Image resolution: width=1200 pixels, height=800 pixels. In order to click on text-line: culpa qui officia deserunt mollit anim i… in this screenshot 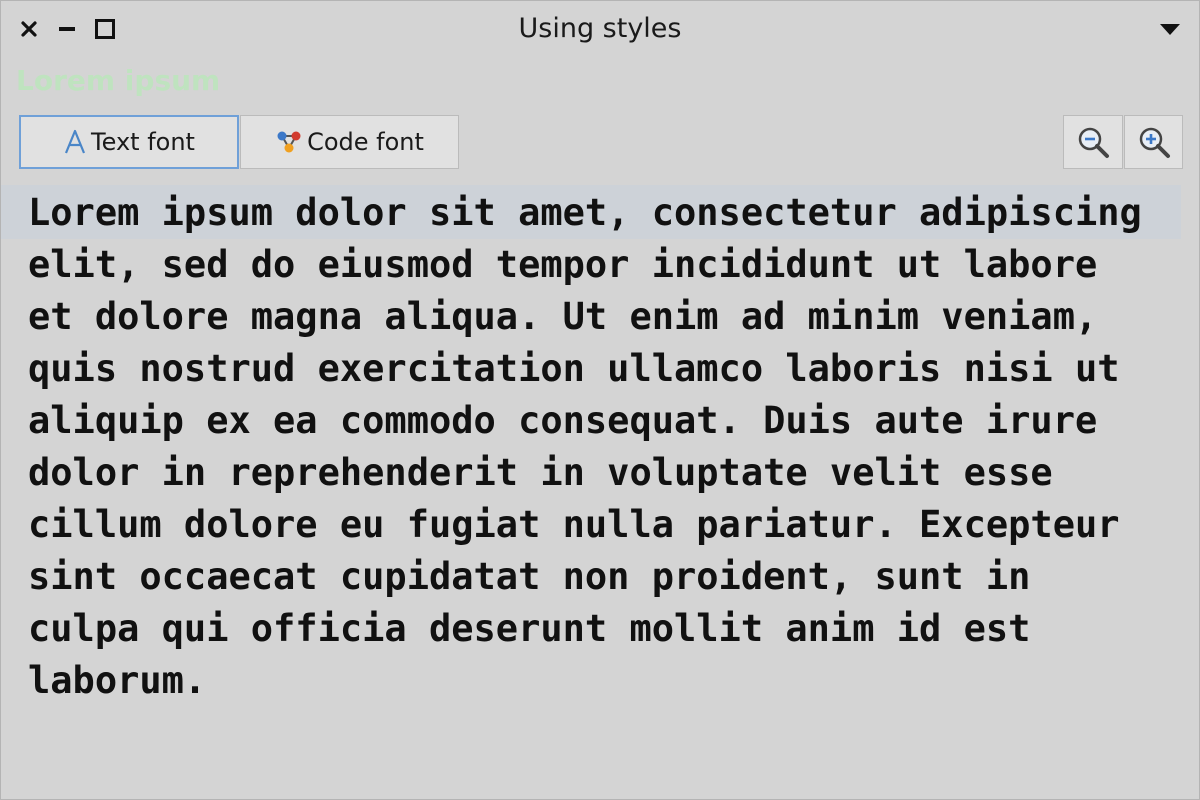, I will do `click(529, 628)`.